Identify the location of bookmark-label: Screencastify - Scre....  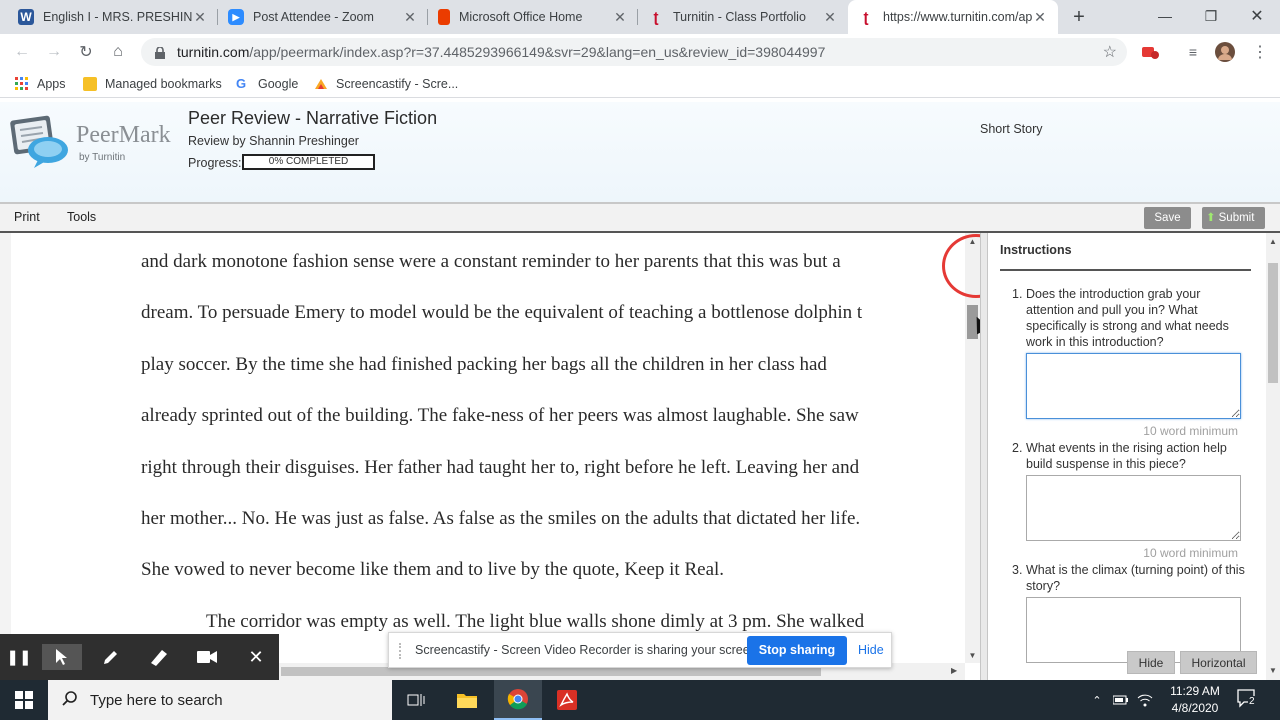
(397, 84).